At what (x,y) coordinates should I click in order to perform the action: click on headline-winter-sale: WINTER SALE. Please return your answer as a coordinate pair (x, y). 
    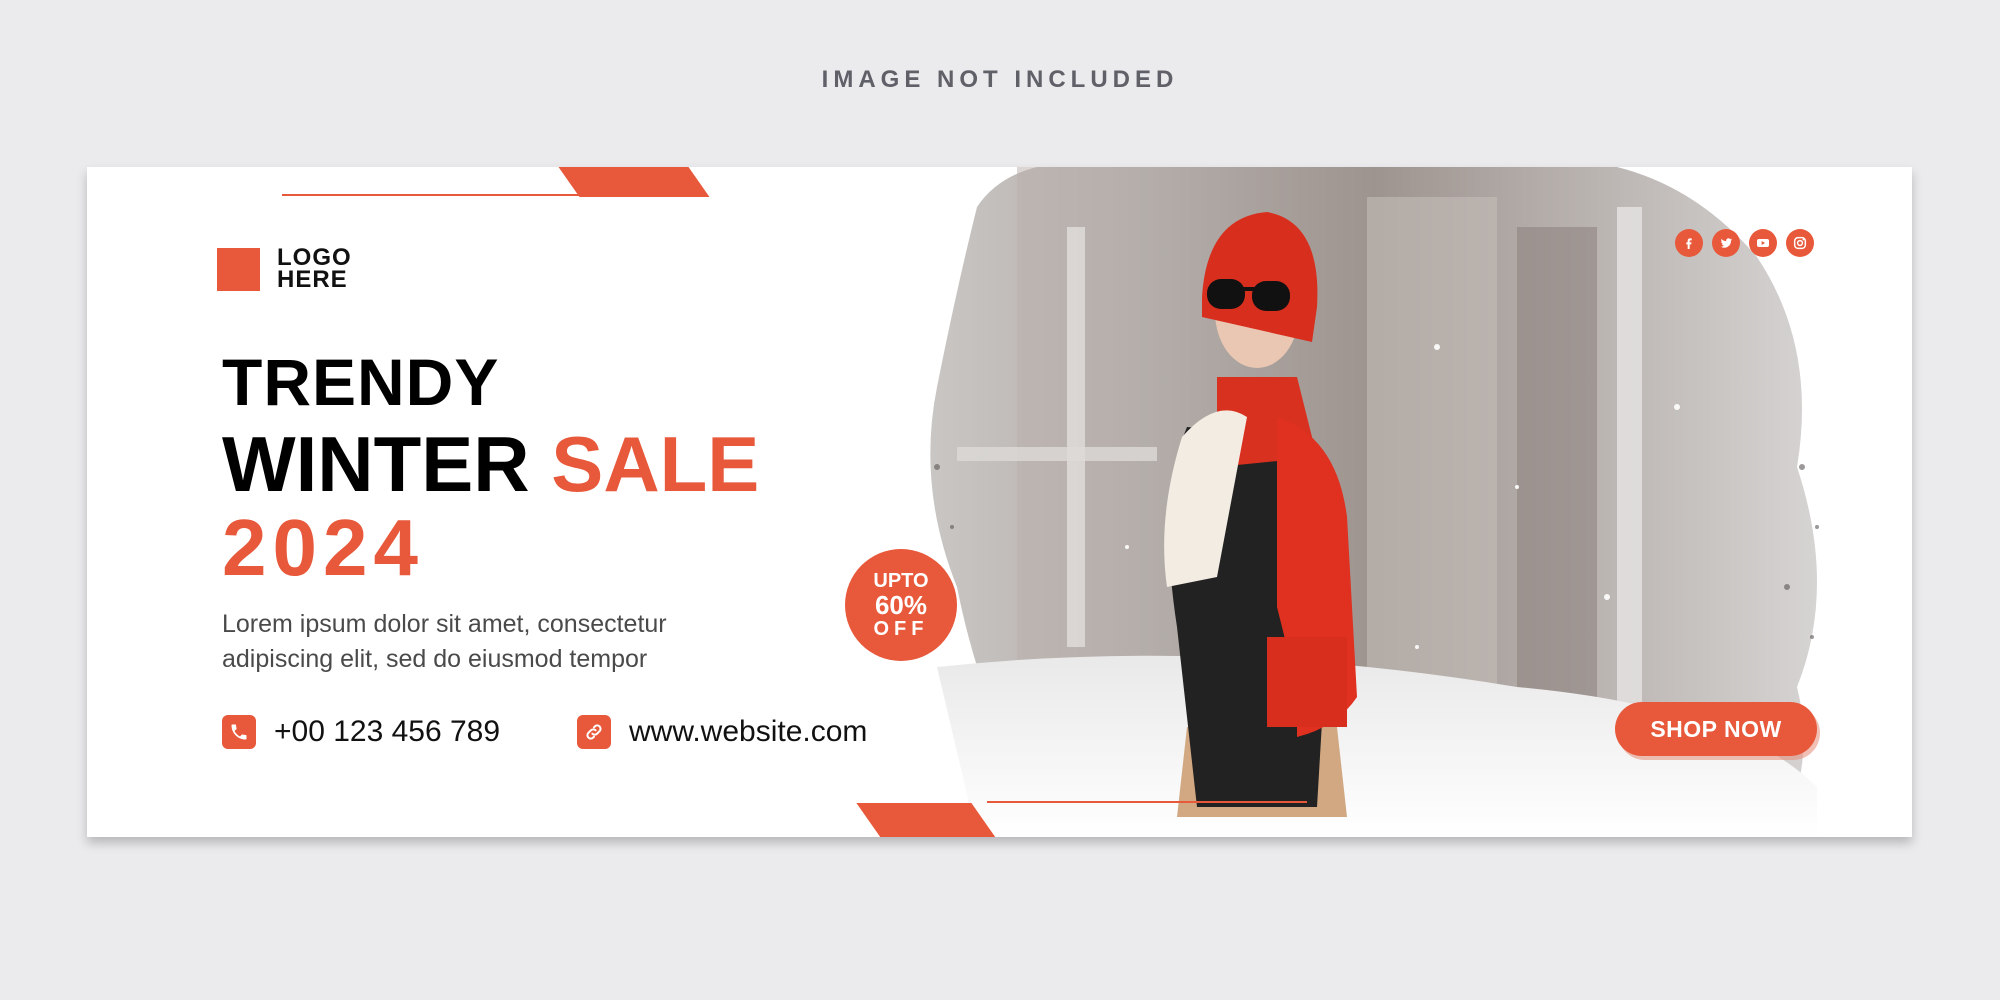
    Looking at the image, I should click on (490, 464).